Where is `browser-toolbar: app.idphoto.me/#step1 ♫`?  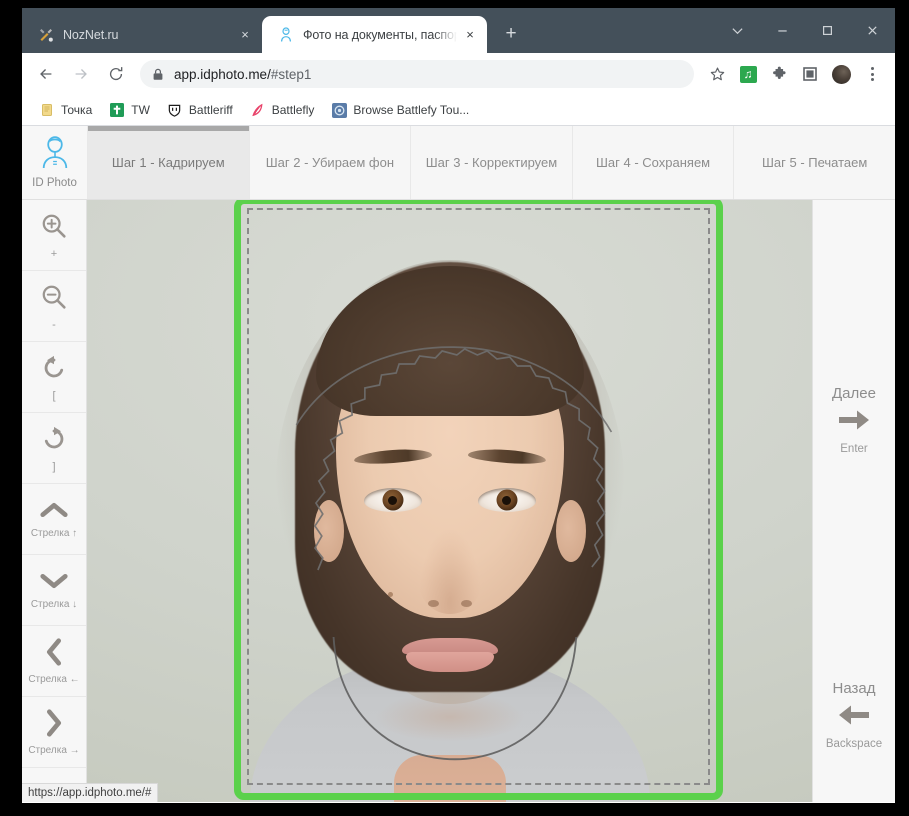
browser-toolbar: app.idphoto.me/#step1 ♫ is located at coordinates (458, 74).